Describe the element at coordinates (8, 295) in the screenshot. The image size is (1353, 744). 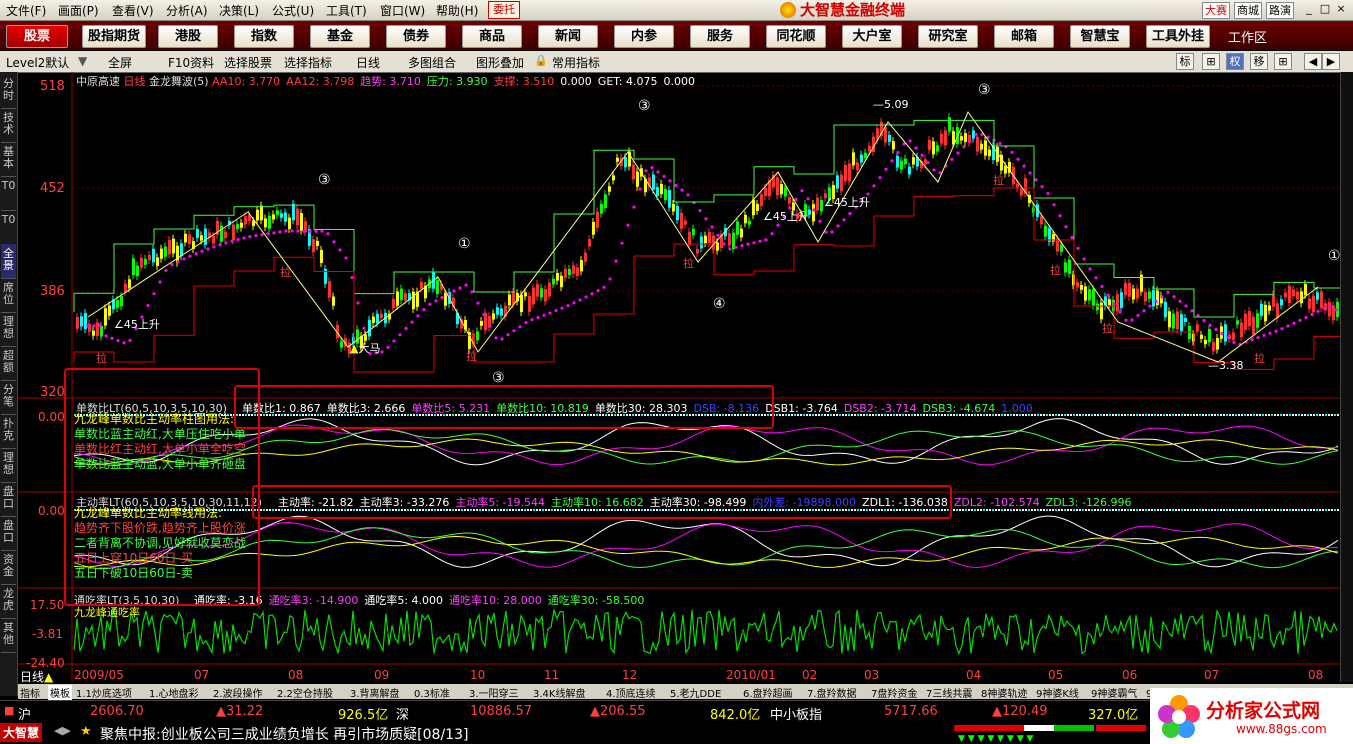
I see `left-tab: 席位` at that location.